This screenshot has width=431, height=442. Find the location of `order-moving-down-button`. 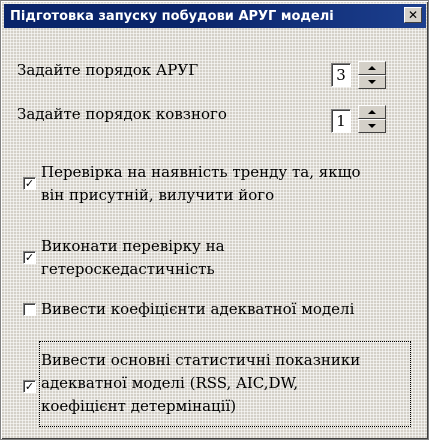

order-moving-down-button is located at coordinates (372, 126).